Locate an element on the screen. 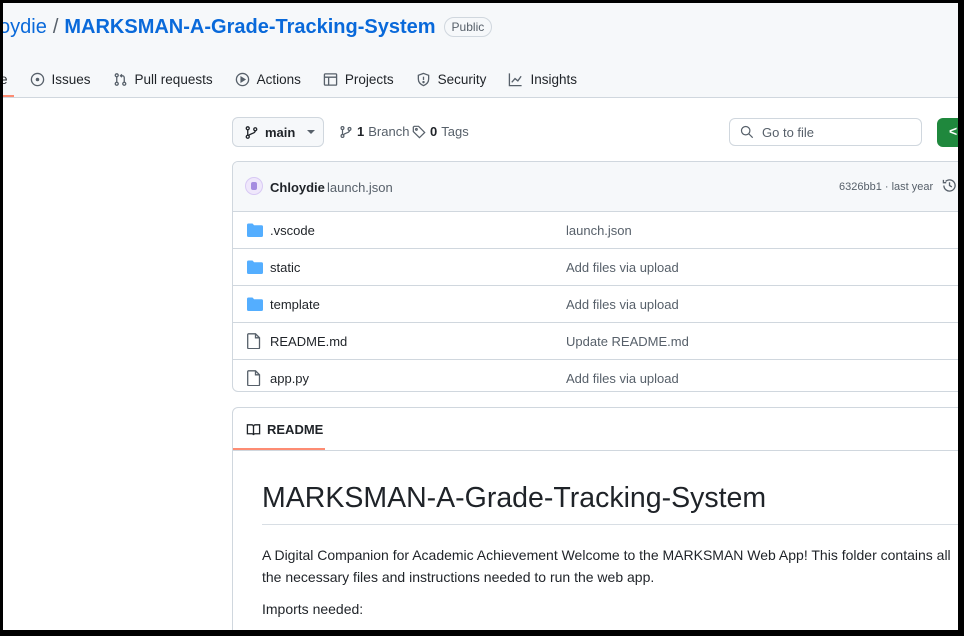 The width and height of the screenshot is (964, 636). graph-icon is located at coordinates (516, 79).